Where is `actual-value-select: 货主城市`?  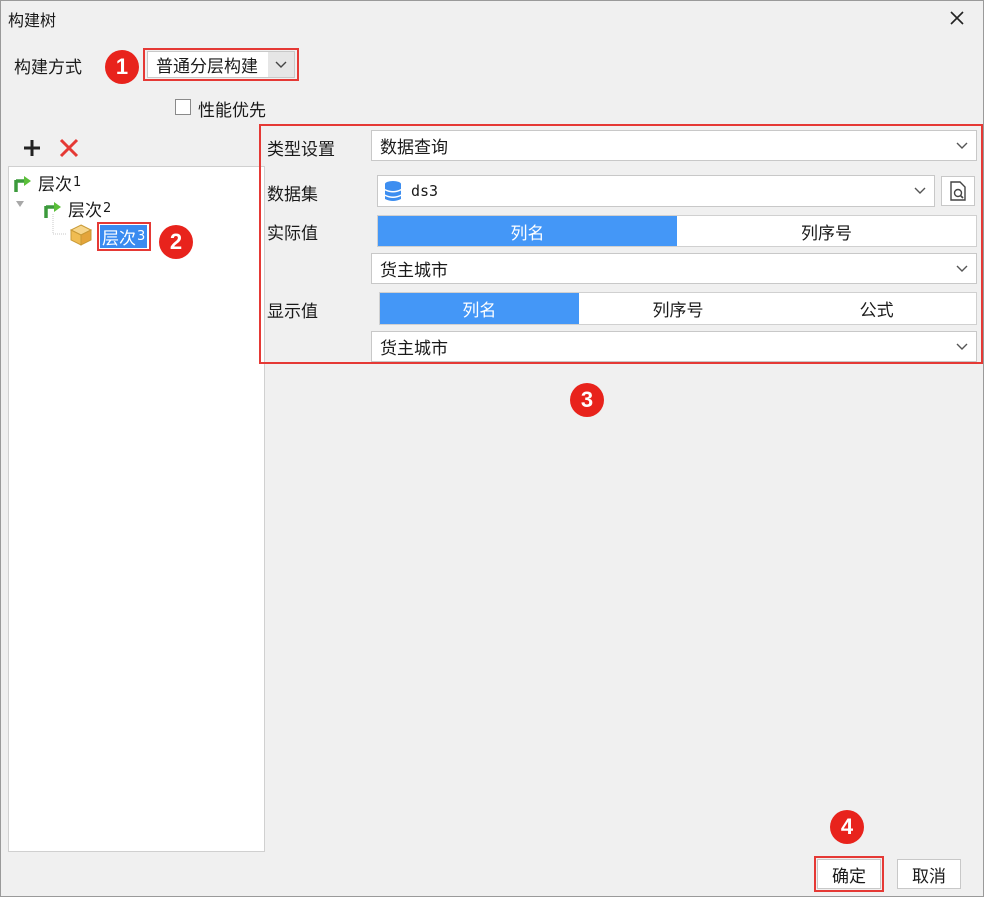 actual-value-select: 货主城市 is located at coordinates (674, 268).